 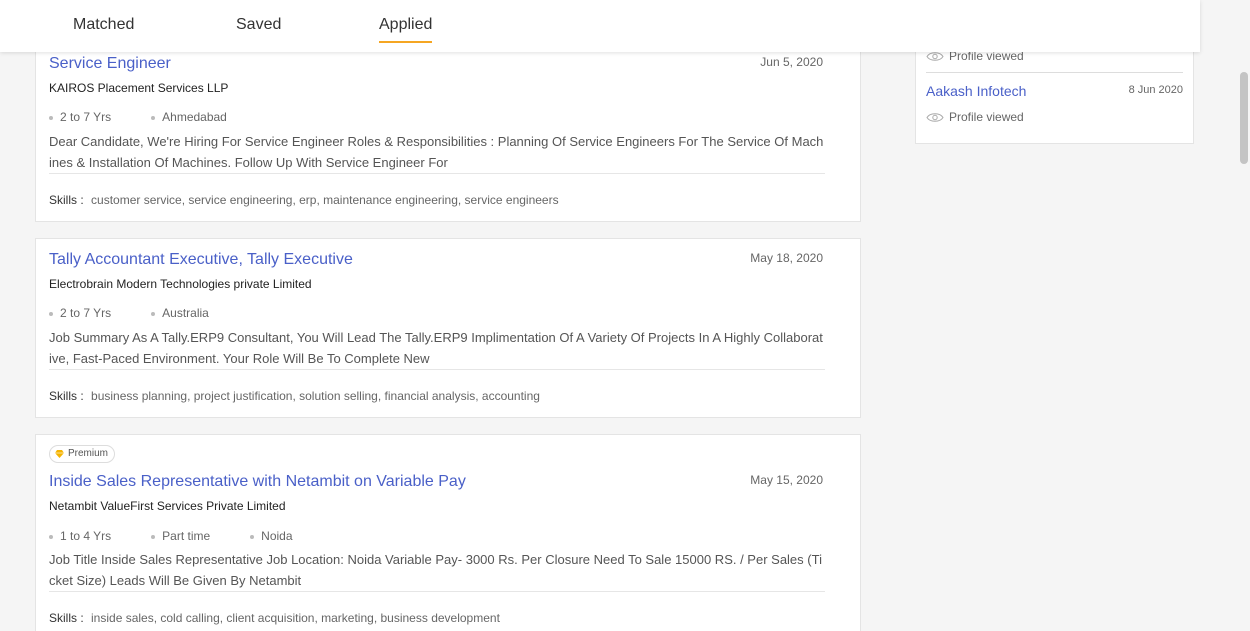 I want to click on profile-viewed-label: Profile viewed, so click(x=986, y=117).